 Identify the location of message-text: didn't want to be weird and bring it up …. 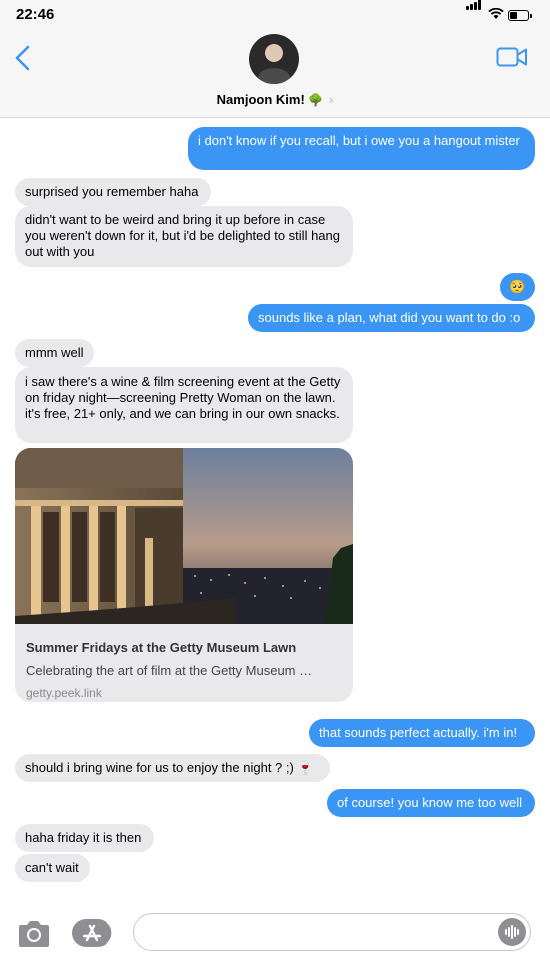
(182, 235).